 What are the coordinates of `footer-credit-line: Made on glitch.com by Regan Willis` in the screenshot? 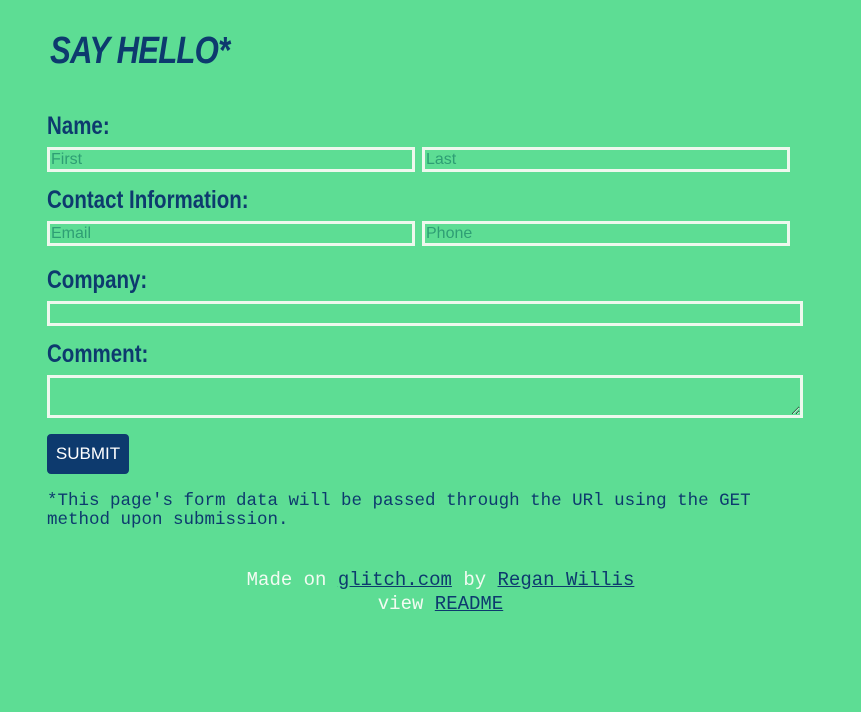 It's located at (430, 580).